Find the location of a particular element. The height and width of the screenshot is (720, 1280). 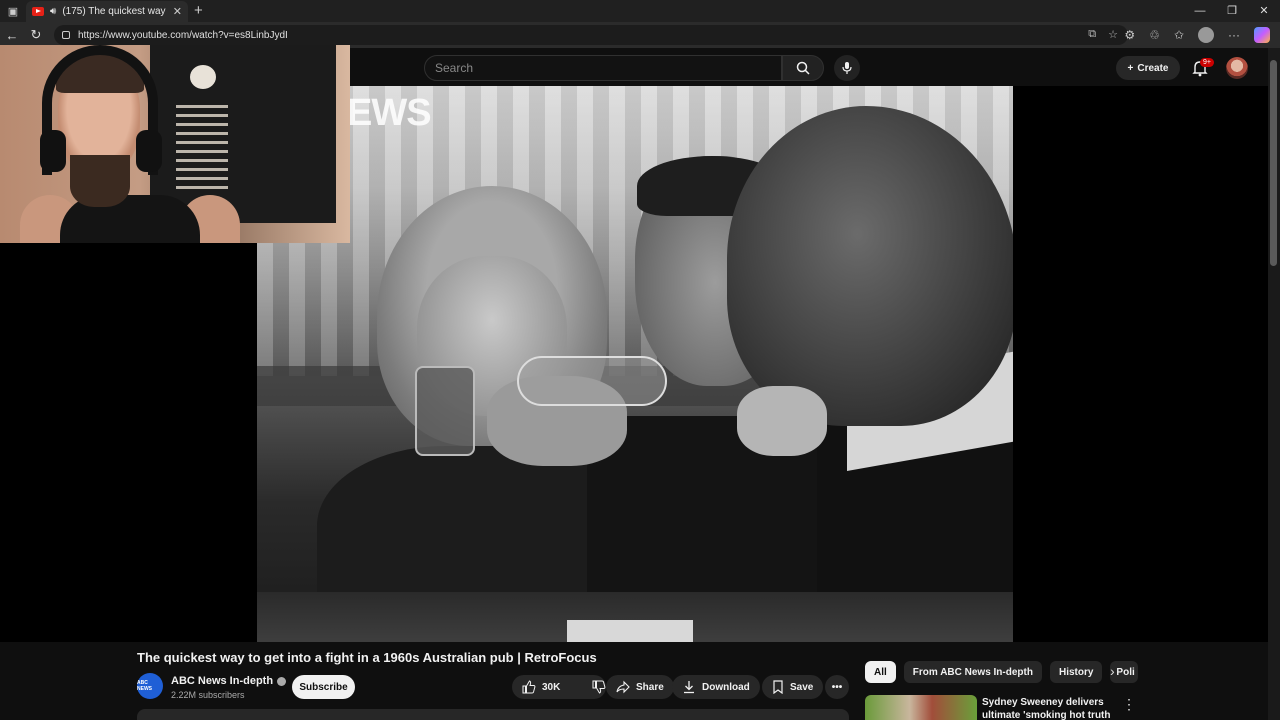

new-tab-button: + is located at coordinates (198, 10).